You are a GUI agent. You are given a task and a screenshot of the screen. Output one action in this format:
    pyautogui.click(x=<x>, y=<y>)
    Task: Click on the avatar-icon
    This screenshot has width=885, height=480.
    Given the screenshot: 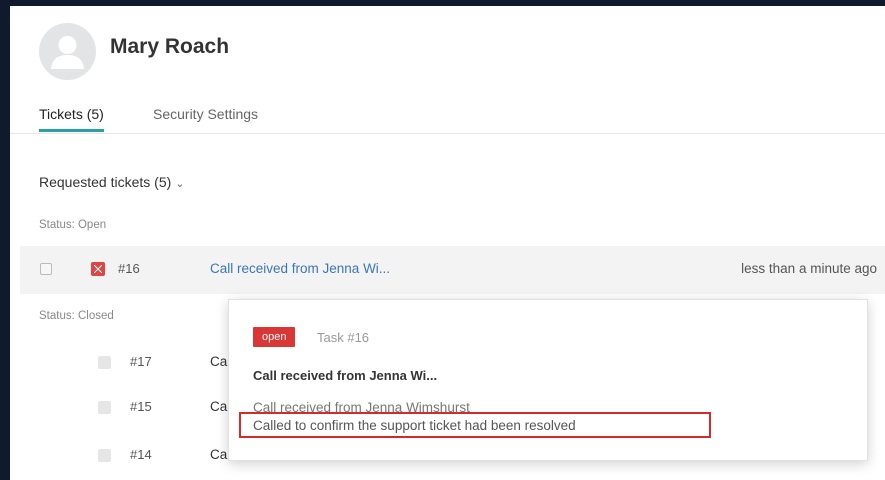 What is the action you would take?
    pyautogui.click(x=67, y=51)
    